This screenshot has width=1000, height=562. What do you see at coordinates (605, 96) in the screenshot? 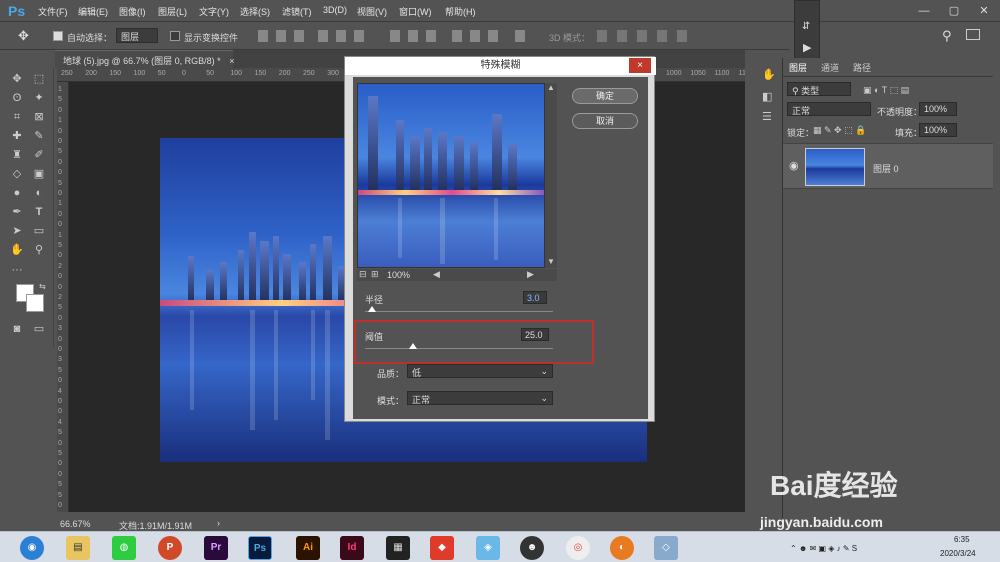
I see `ok-button: 确定` at bounding box center [605, 96].